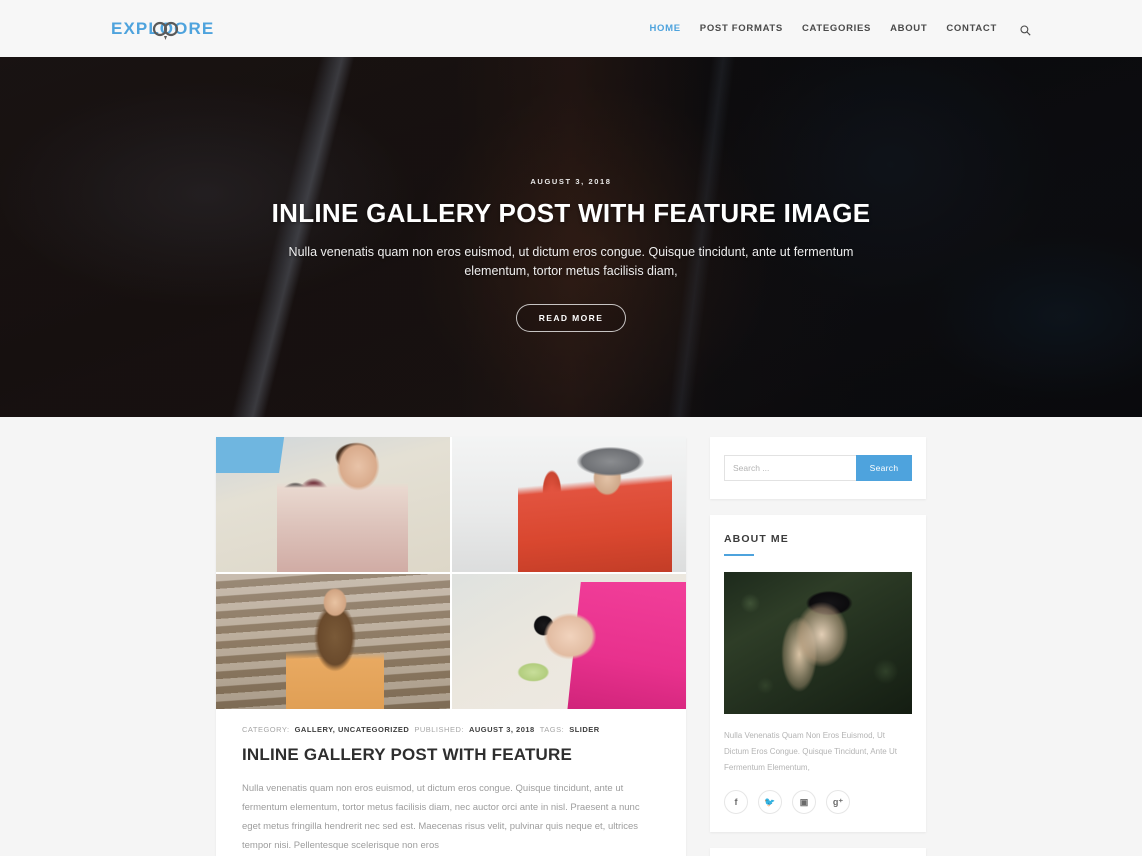 This screenshot has height=856, width=1142. Describe the element at coordinates (571, 181) in the screenshot. I see `hero-date: AUGUST 3, 2018` at that location.